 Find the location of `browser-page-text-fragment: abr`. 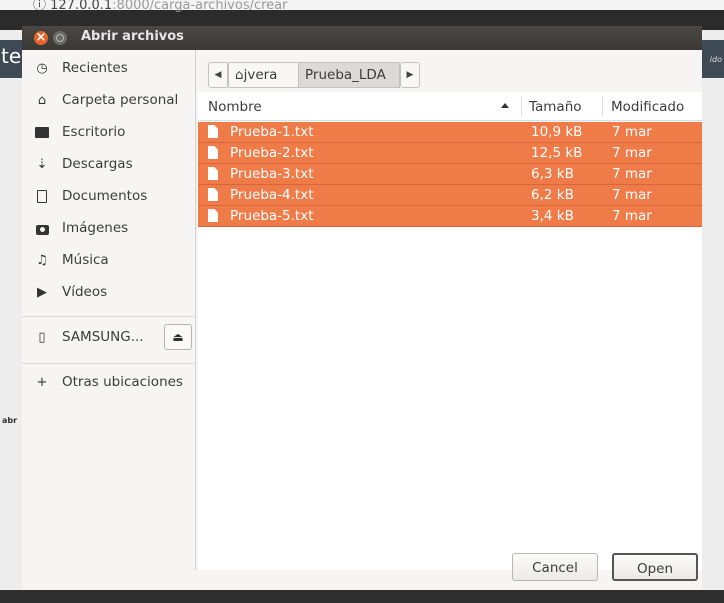

browser-page-text-fragment: abr is located at coordinates (10, 420).